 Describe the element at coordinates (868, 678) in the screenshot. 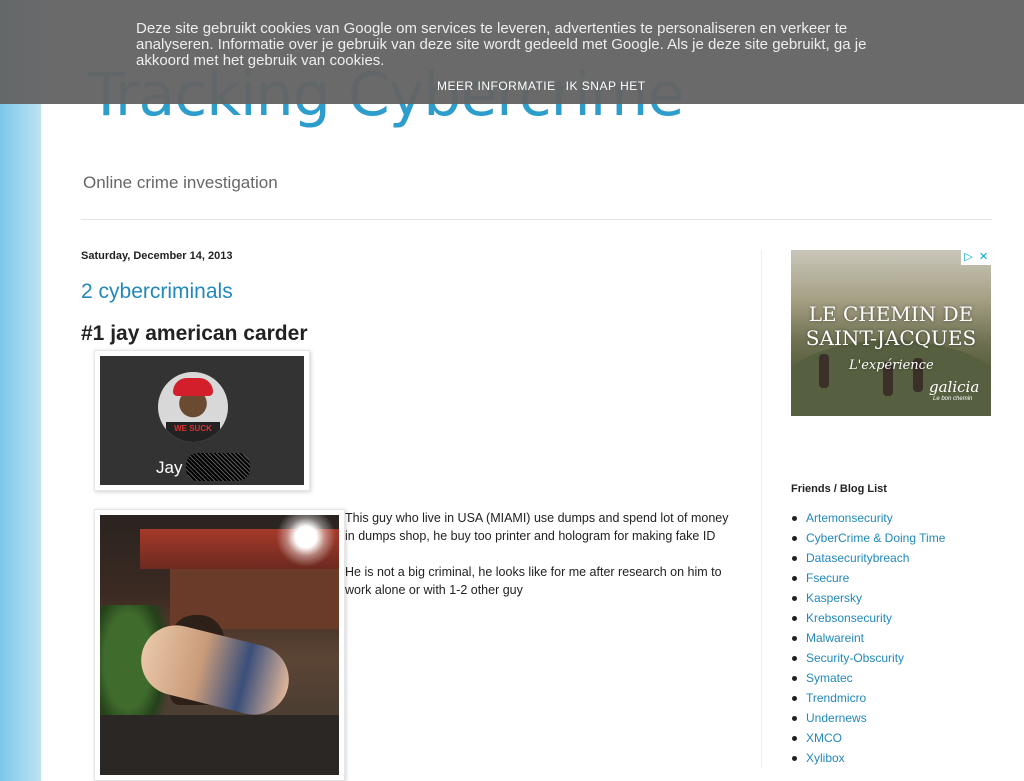

I see `blog-list-item: Symatec` at that location.